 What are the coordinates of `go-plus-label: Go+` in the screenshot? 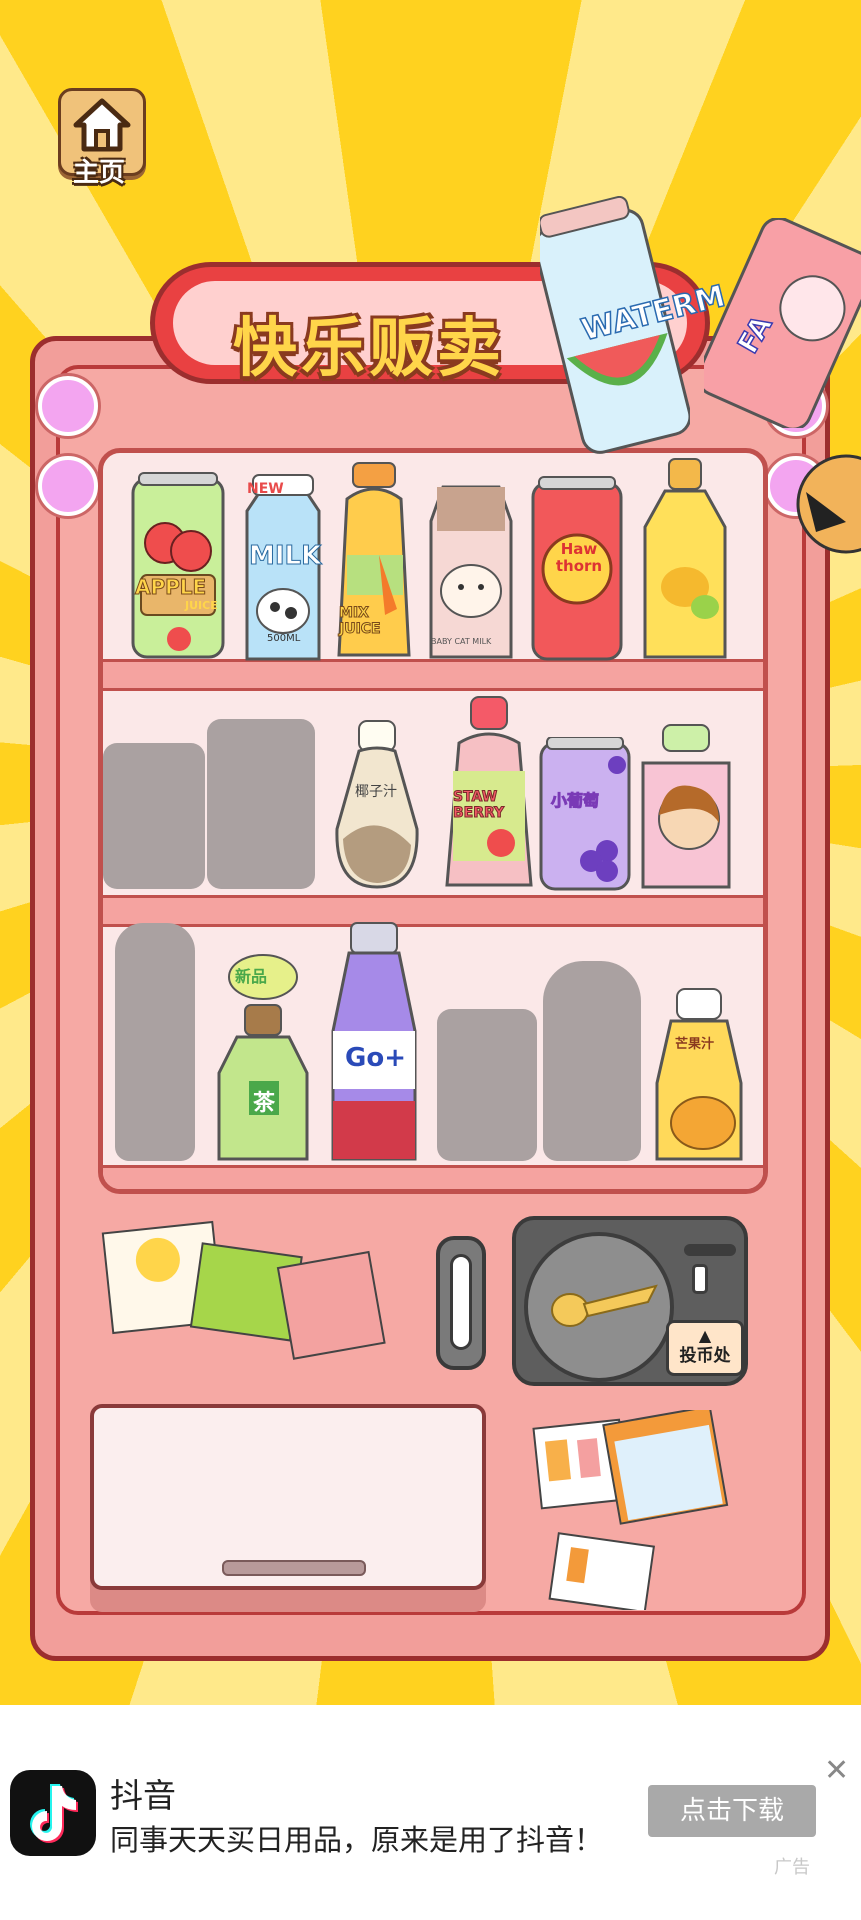 It's located at (375, 1058).